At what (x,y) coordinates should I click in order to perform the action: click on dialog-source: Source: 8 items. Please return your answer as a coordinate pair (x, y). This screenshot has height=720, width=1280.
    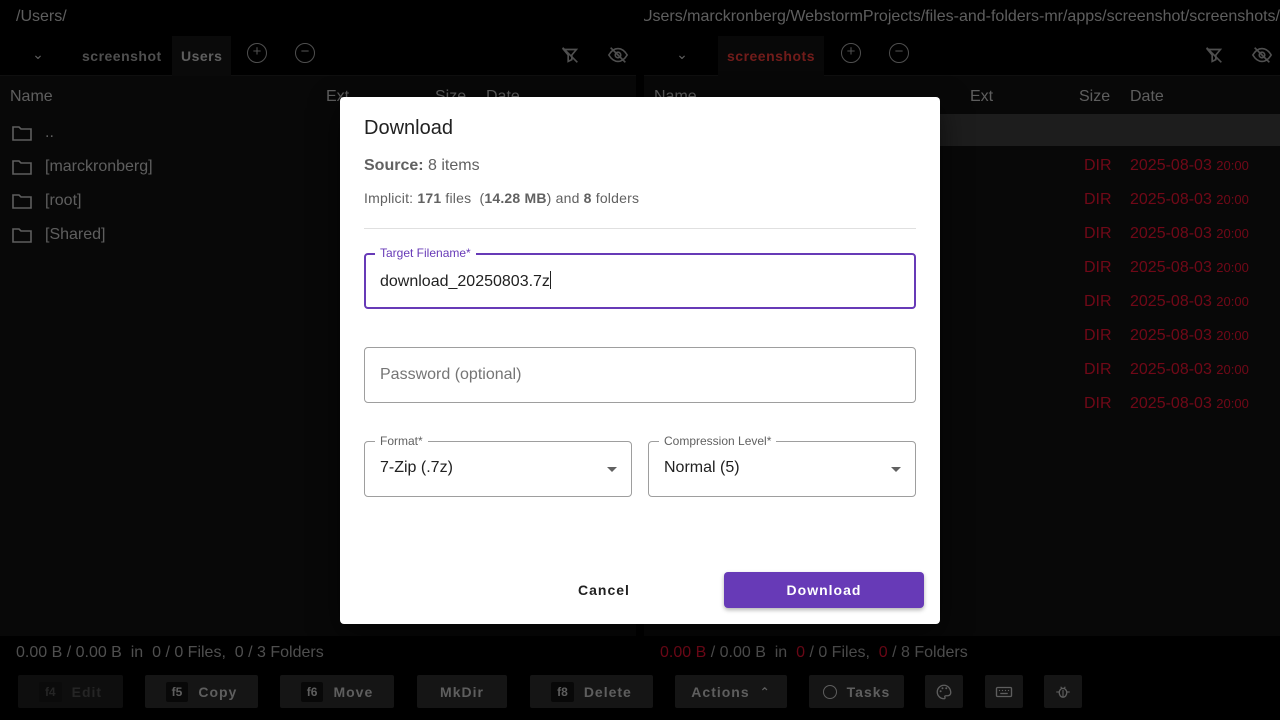
    Looking at the image, I should click on (422, 166).